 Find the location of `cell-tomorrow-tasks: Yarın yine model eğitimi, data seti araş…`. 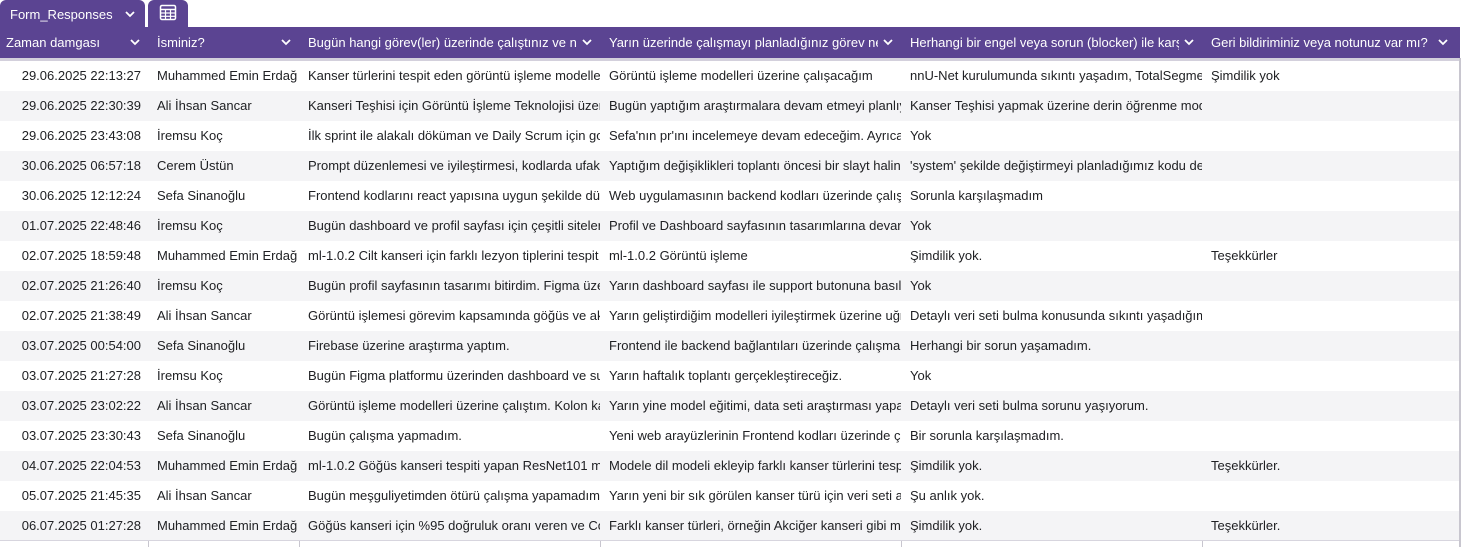

cell-tomorrow-tasks: Yarın yine model eğitimi, data seti araş… is located at coordinates (755, 406).